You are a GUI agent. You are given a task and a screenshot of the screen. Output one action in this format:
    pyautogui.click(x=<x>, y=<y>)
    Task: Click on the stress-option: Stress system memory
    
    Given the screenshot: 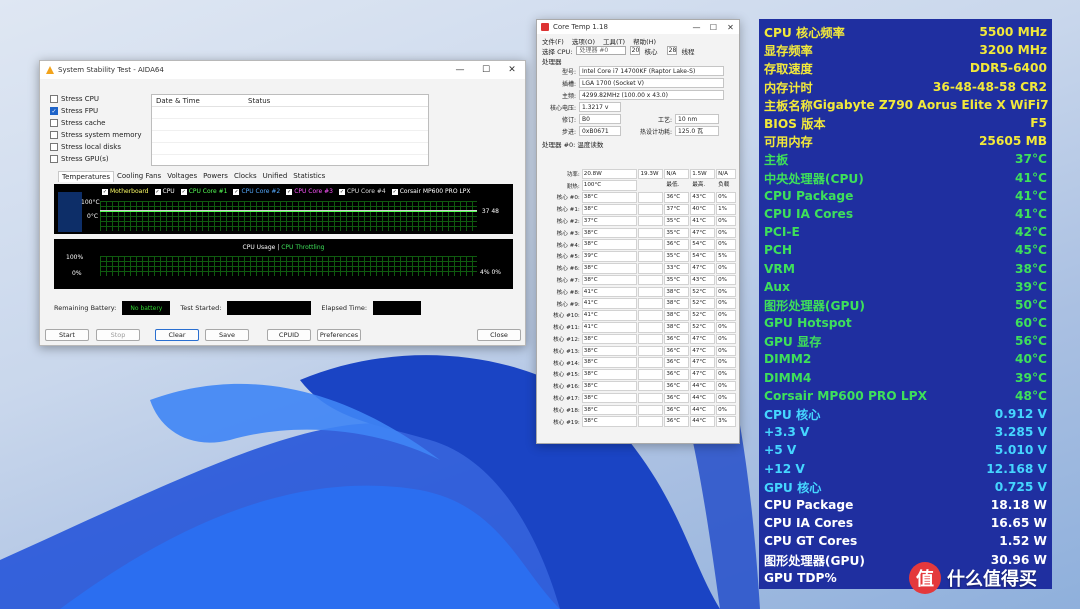 What is the action you would take?
    pyautogui.click(x=434, y=126)
    